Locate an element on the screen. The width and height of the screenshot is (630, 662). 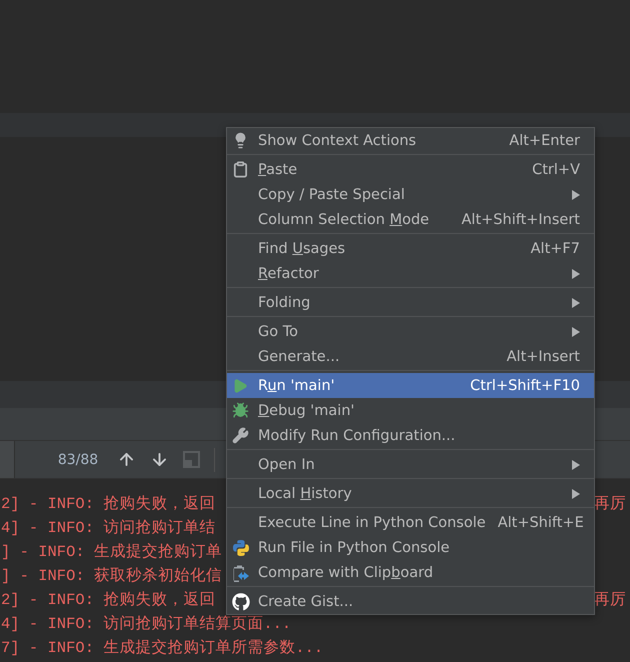
down-arrow-icon is located at coordinates (159, 459).